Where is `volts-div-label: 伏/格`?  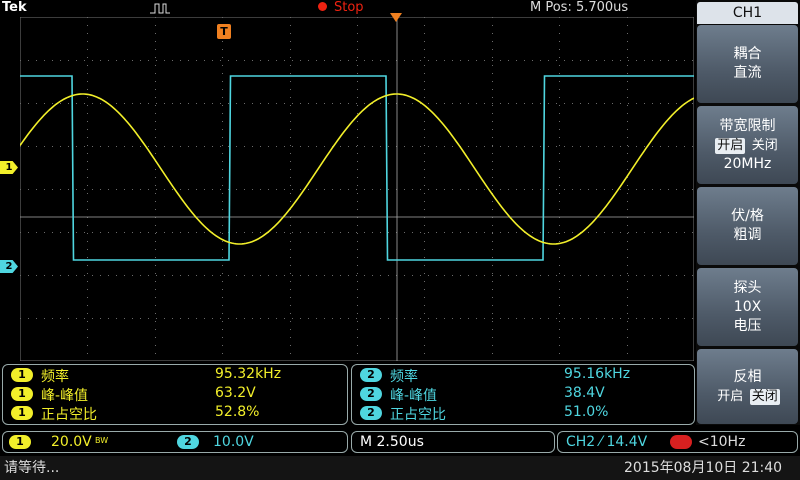
volts-div-label: 伏/格 is located at coordinates (747, 216).